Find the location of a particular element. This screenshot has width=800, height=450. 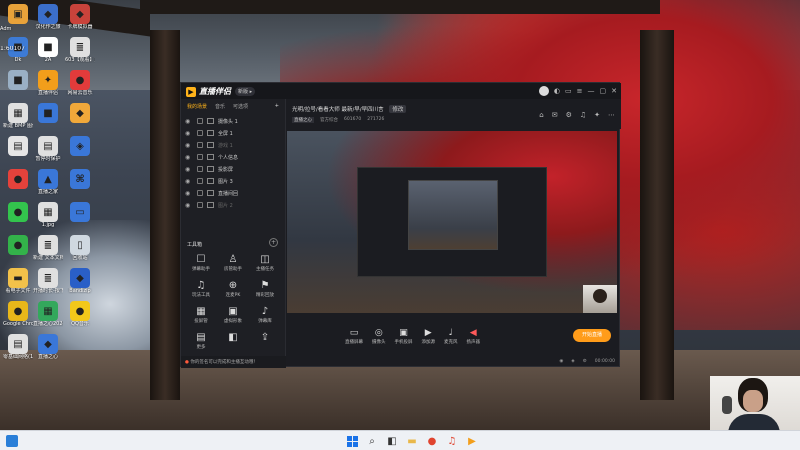

more-icon: ⋯ is located at coordinates (611, 115).